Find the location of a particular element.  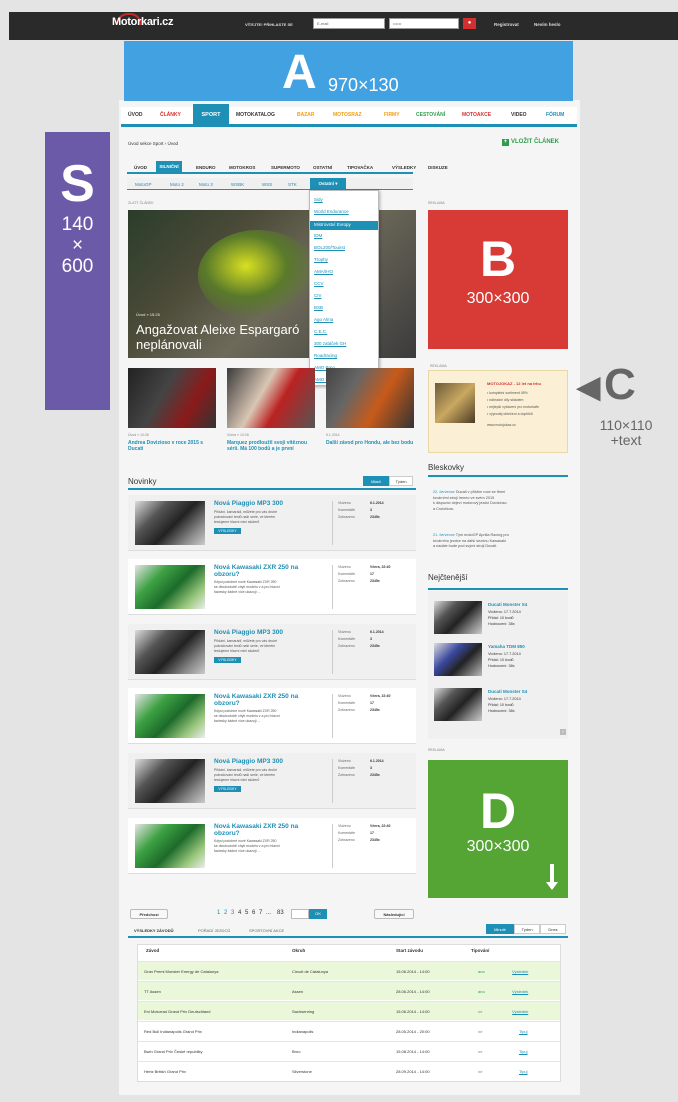

nav-cestovani: CESTOVÁNÍ is located at coordinates (430, 115).